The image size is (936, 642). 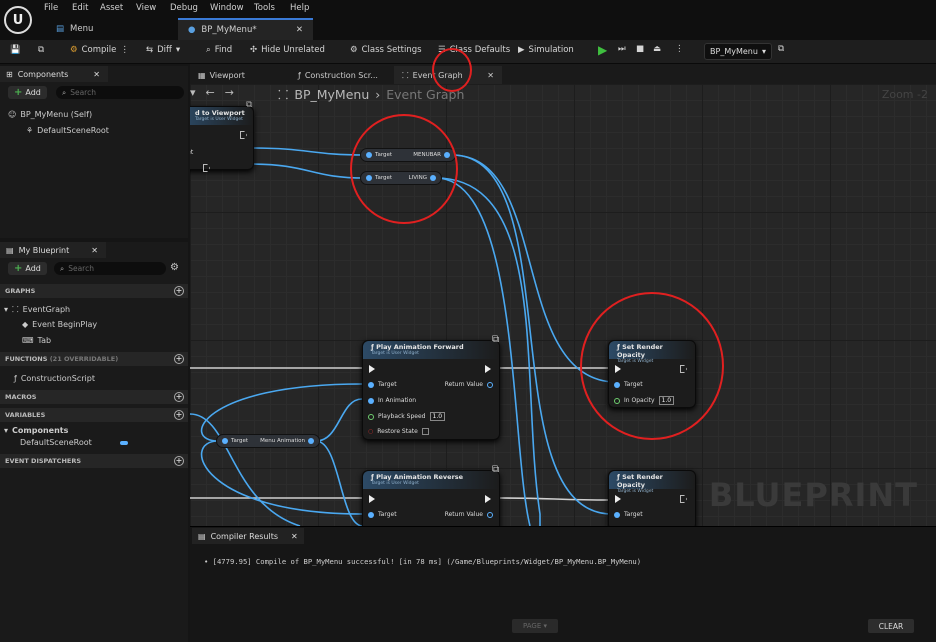 I want to click on pin-label: In Animation, so click(x=397, y=400).